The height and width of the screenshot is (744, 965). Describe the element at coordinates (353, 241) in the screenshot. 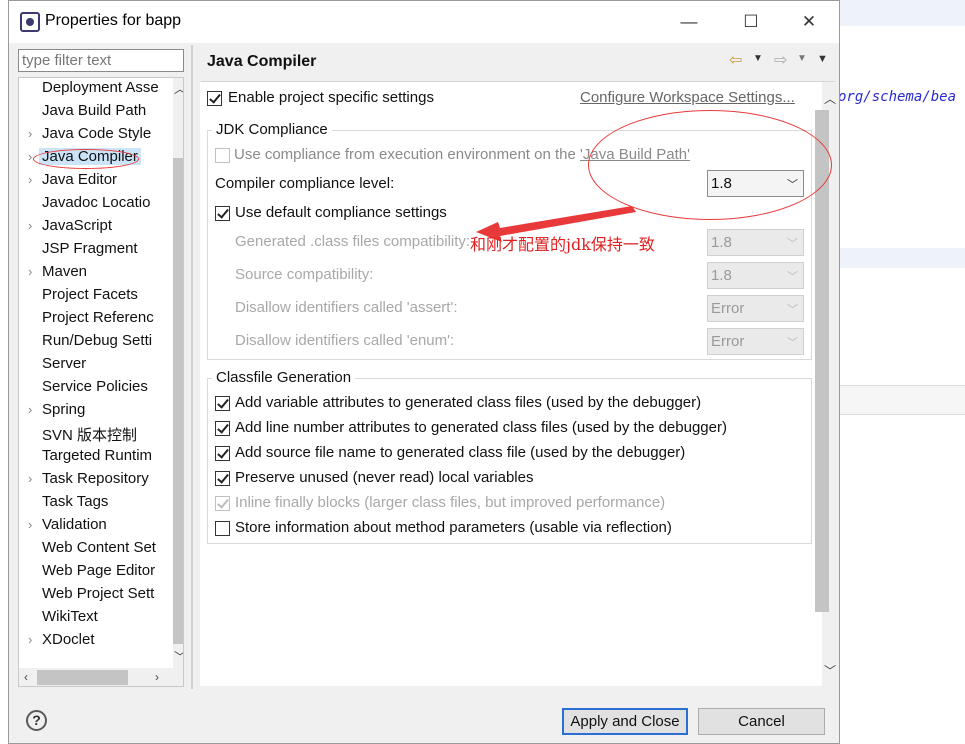

I see `generated-class-label: Generated .class files compatibility:` at that location.